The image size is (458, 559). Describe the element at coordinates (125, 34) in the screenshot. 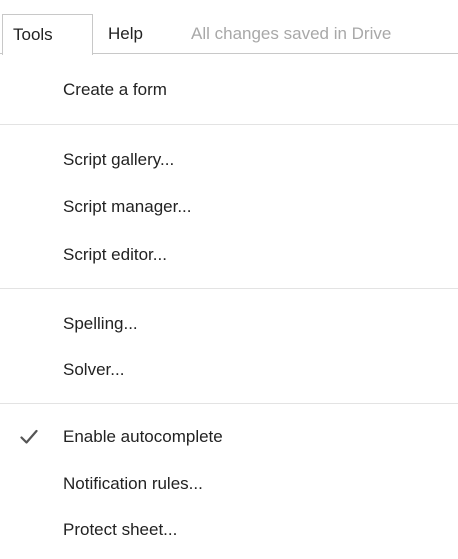

I see `menu-help: Help` at that location.